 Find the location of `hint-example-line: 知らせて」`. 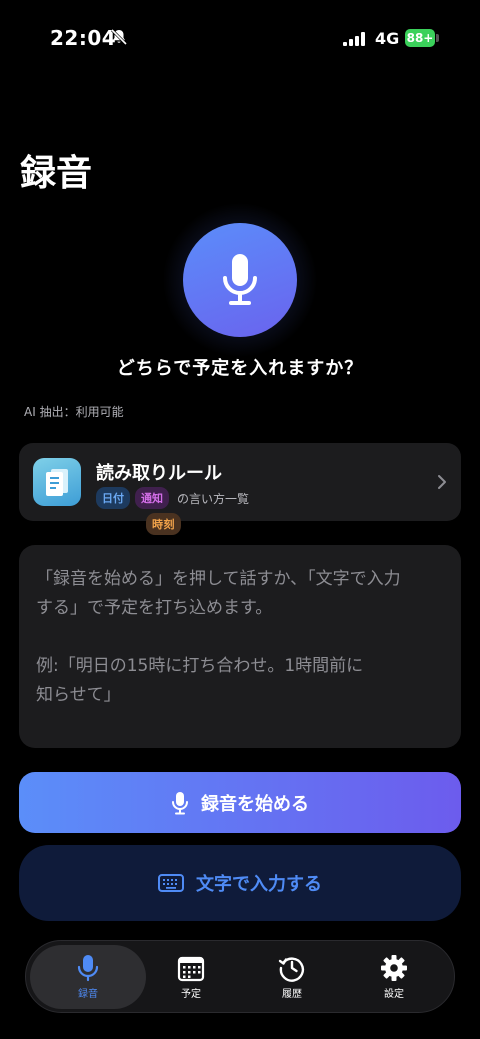

hint-example-line: 知らせて」 is located at coordinates (78, 695).